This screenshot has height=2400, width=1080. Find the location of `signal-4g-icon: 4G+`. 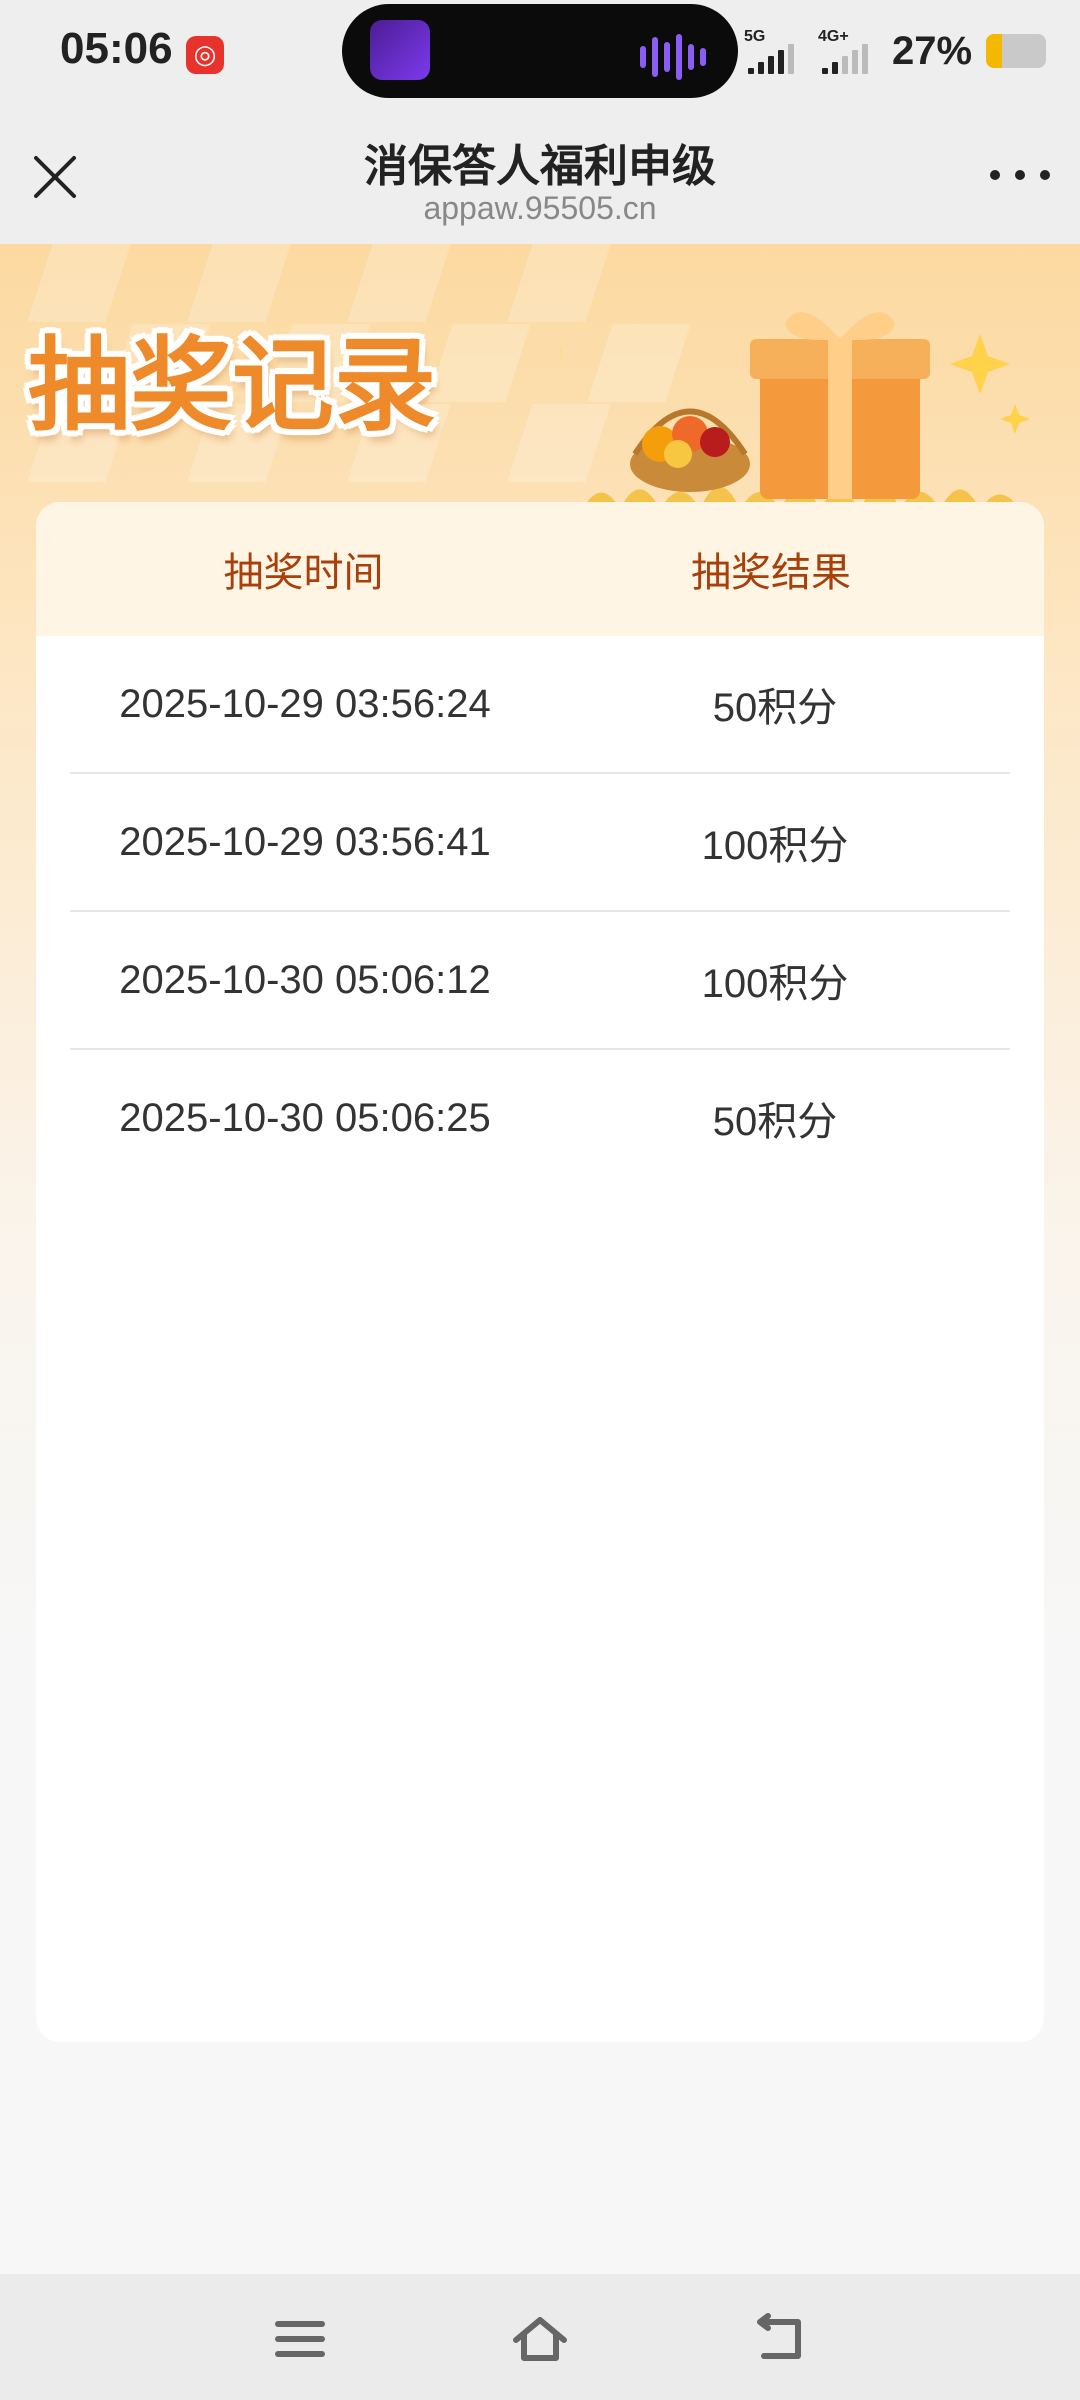

signal-4g-icon: 4G+ is located at coordinates (848, 51).